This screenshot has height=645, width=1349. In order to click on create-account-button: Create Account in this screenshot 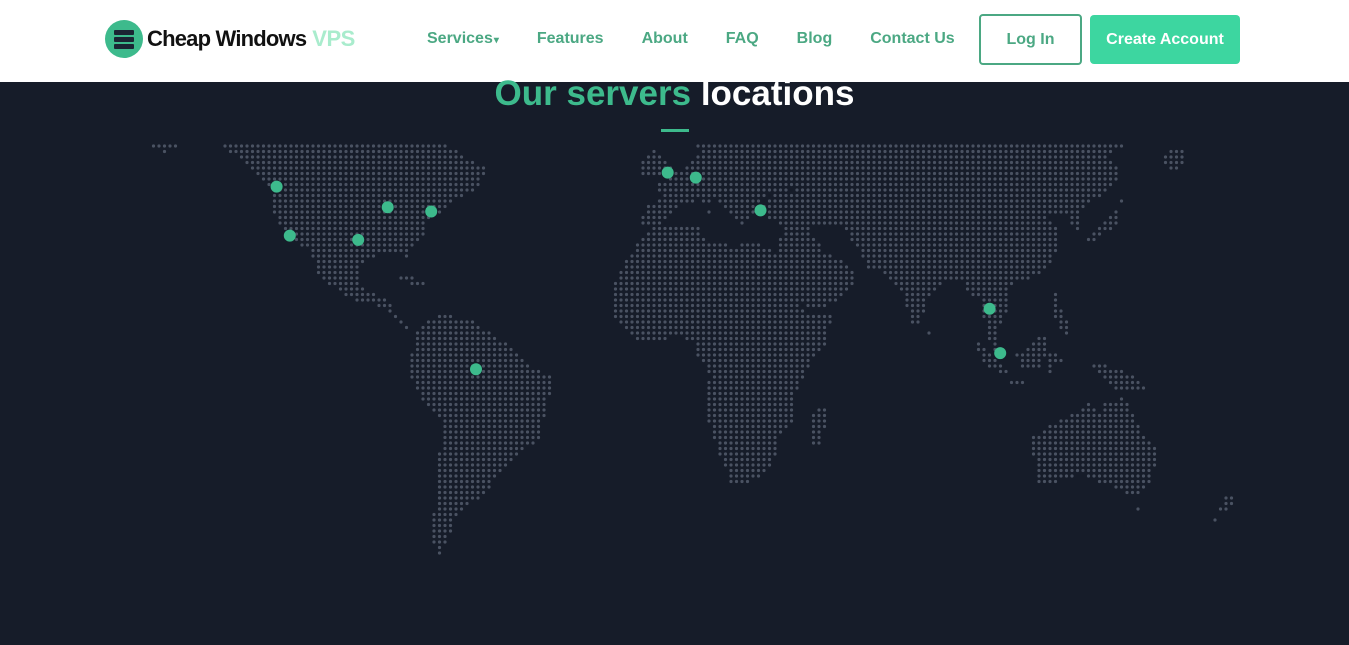, I will do `click(1165, 39)`.